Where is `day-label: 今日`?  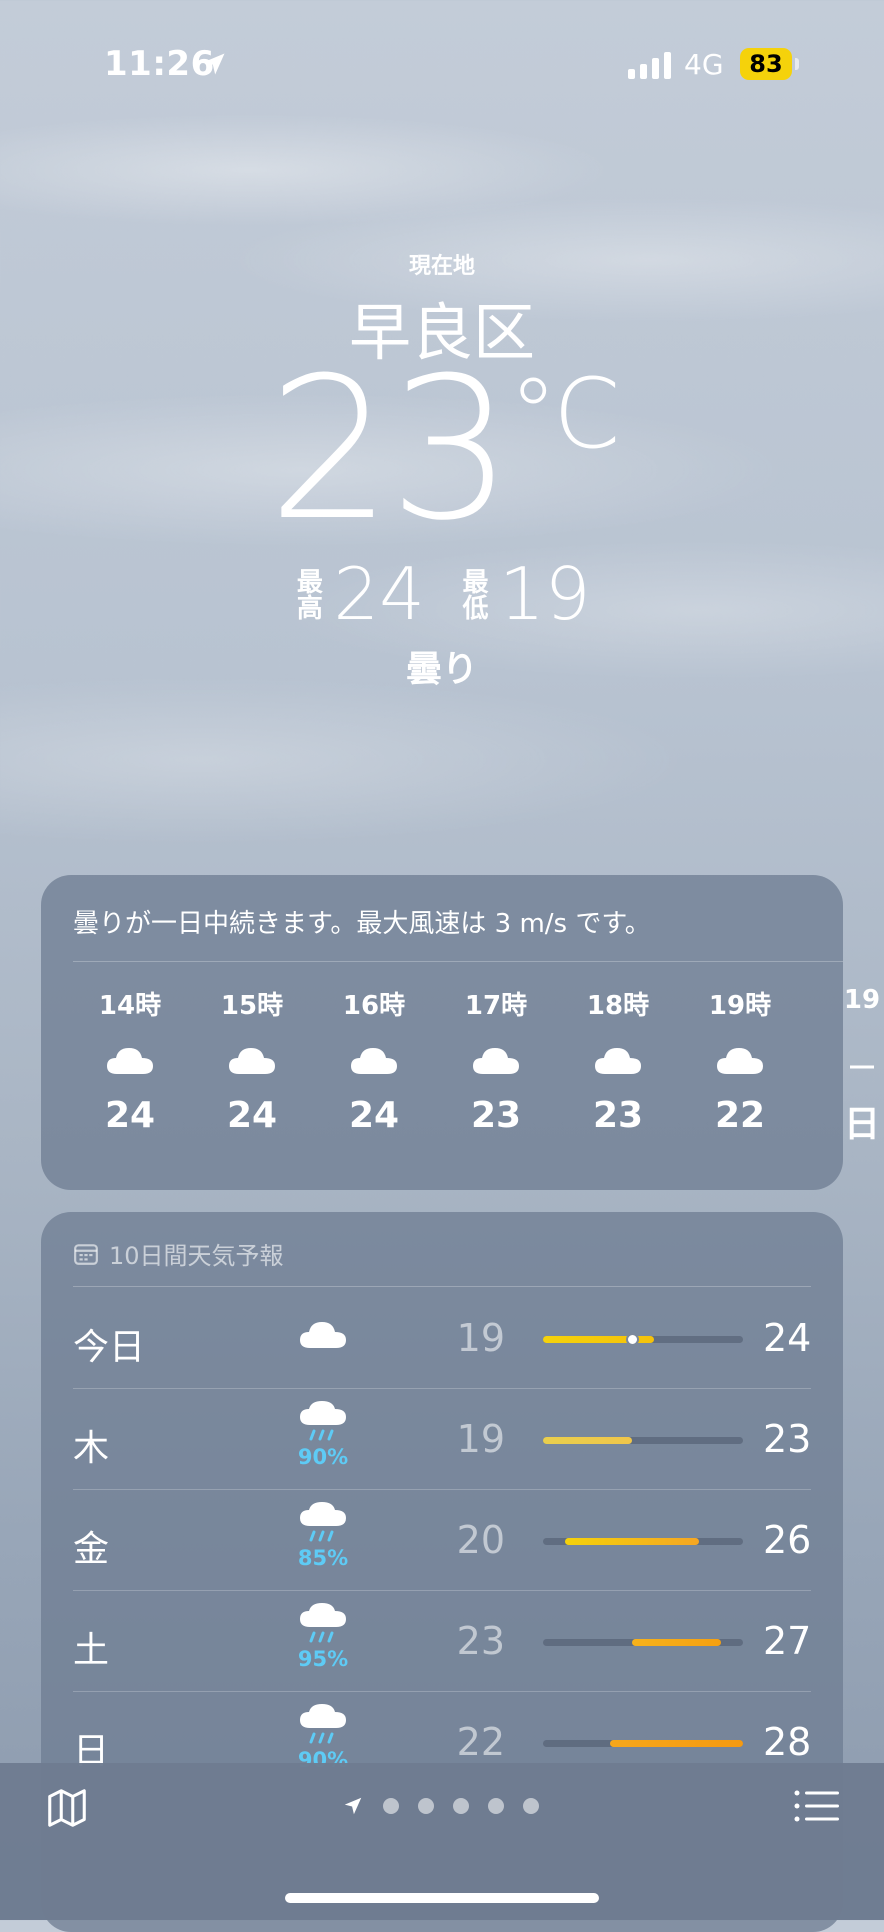 day-label: 今日 is located at coordinates (109, 1347).